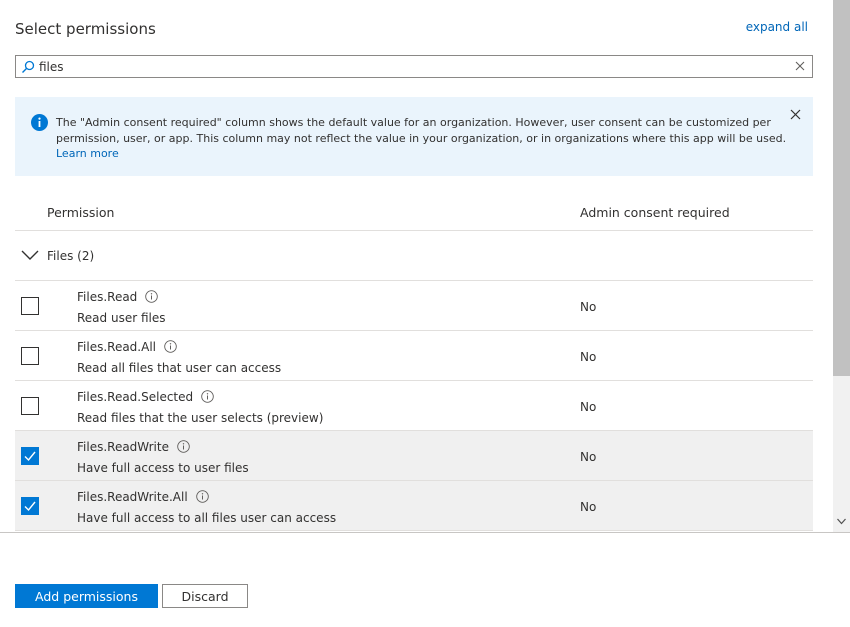 This screenshot has width=850, height=627. Describe the element at coordinates (121, 318) in the screenshot. I see `permission-description: Read user files` at that location.